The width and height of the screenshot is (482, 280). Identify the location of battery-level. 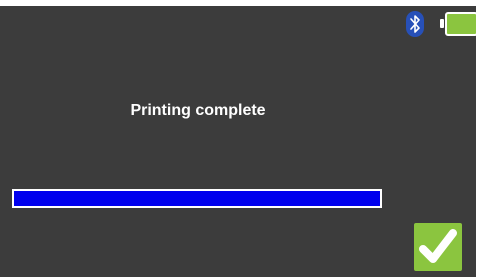
(461, 24).